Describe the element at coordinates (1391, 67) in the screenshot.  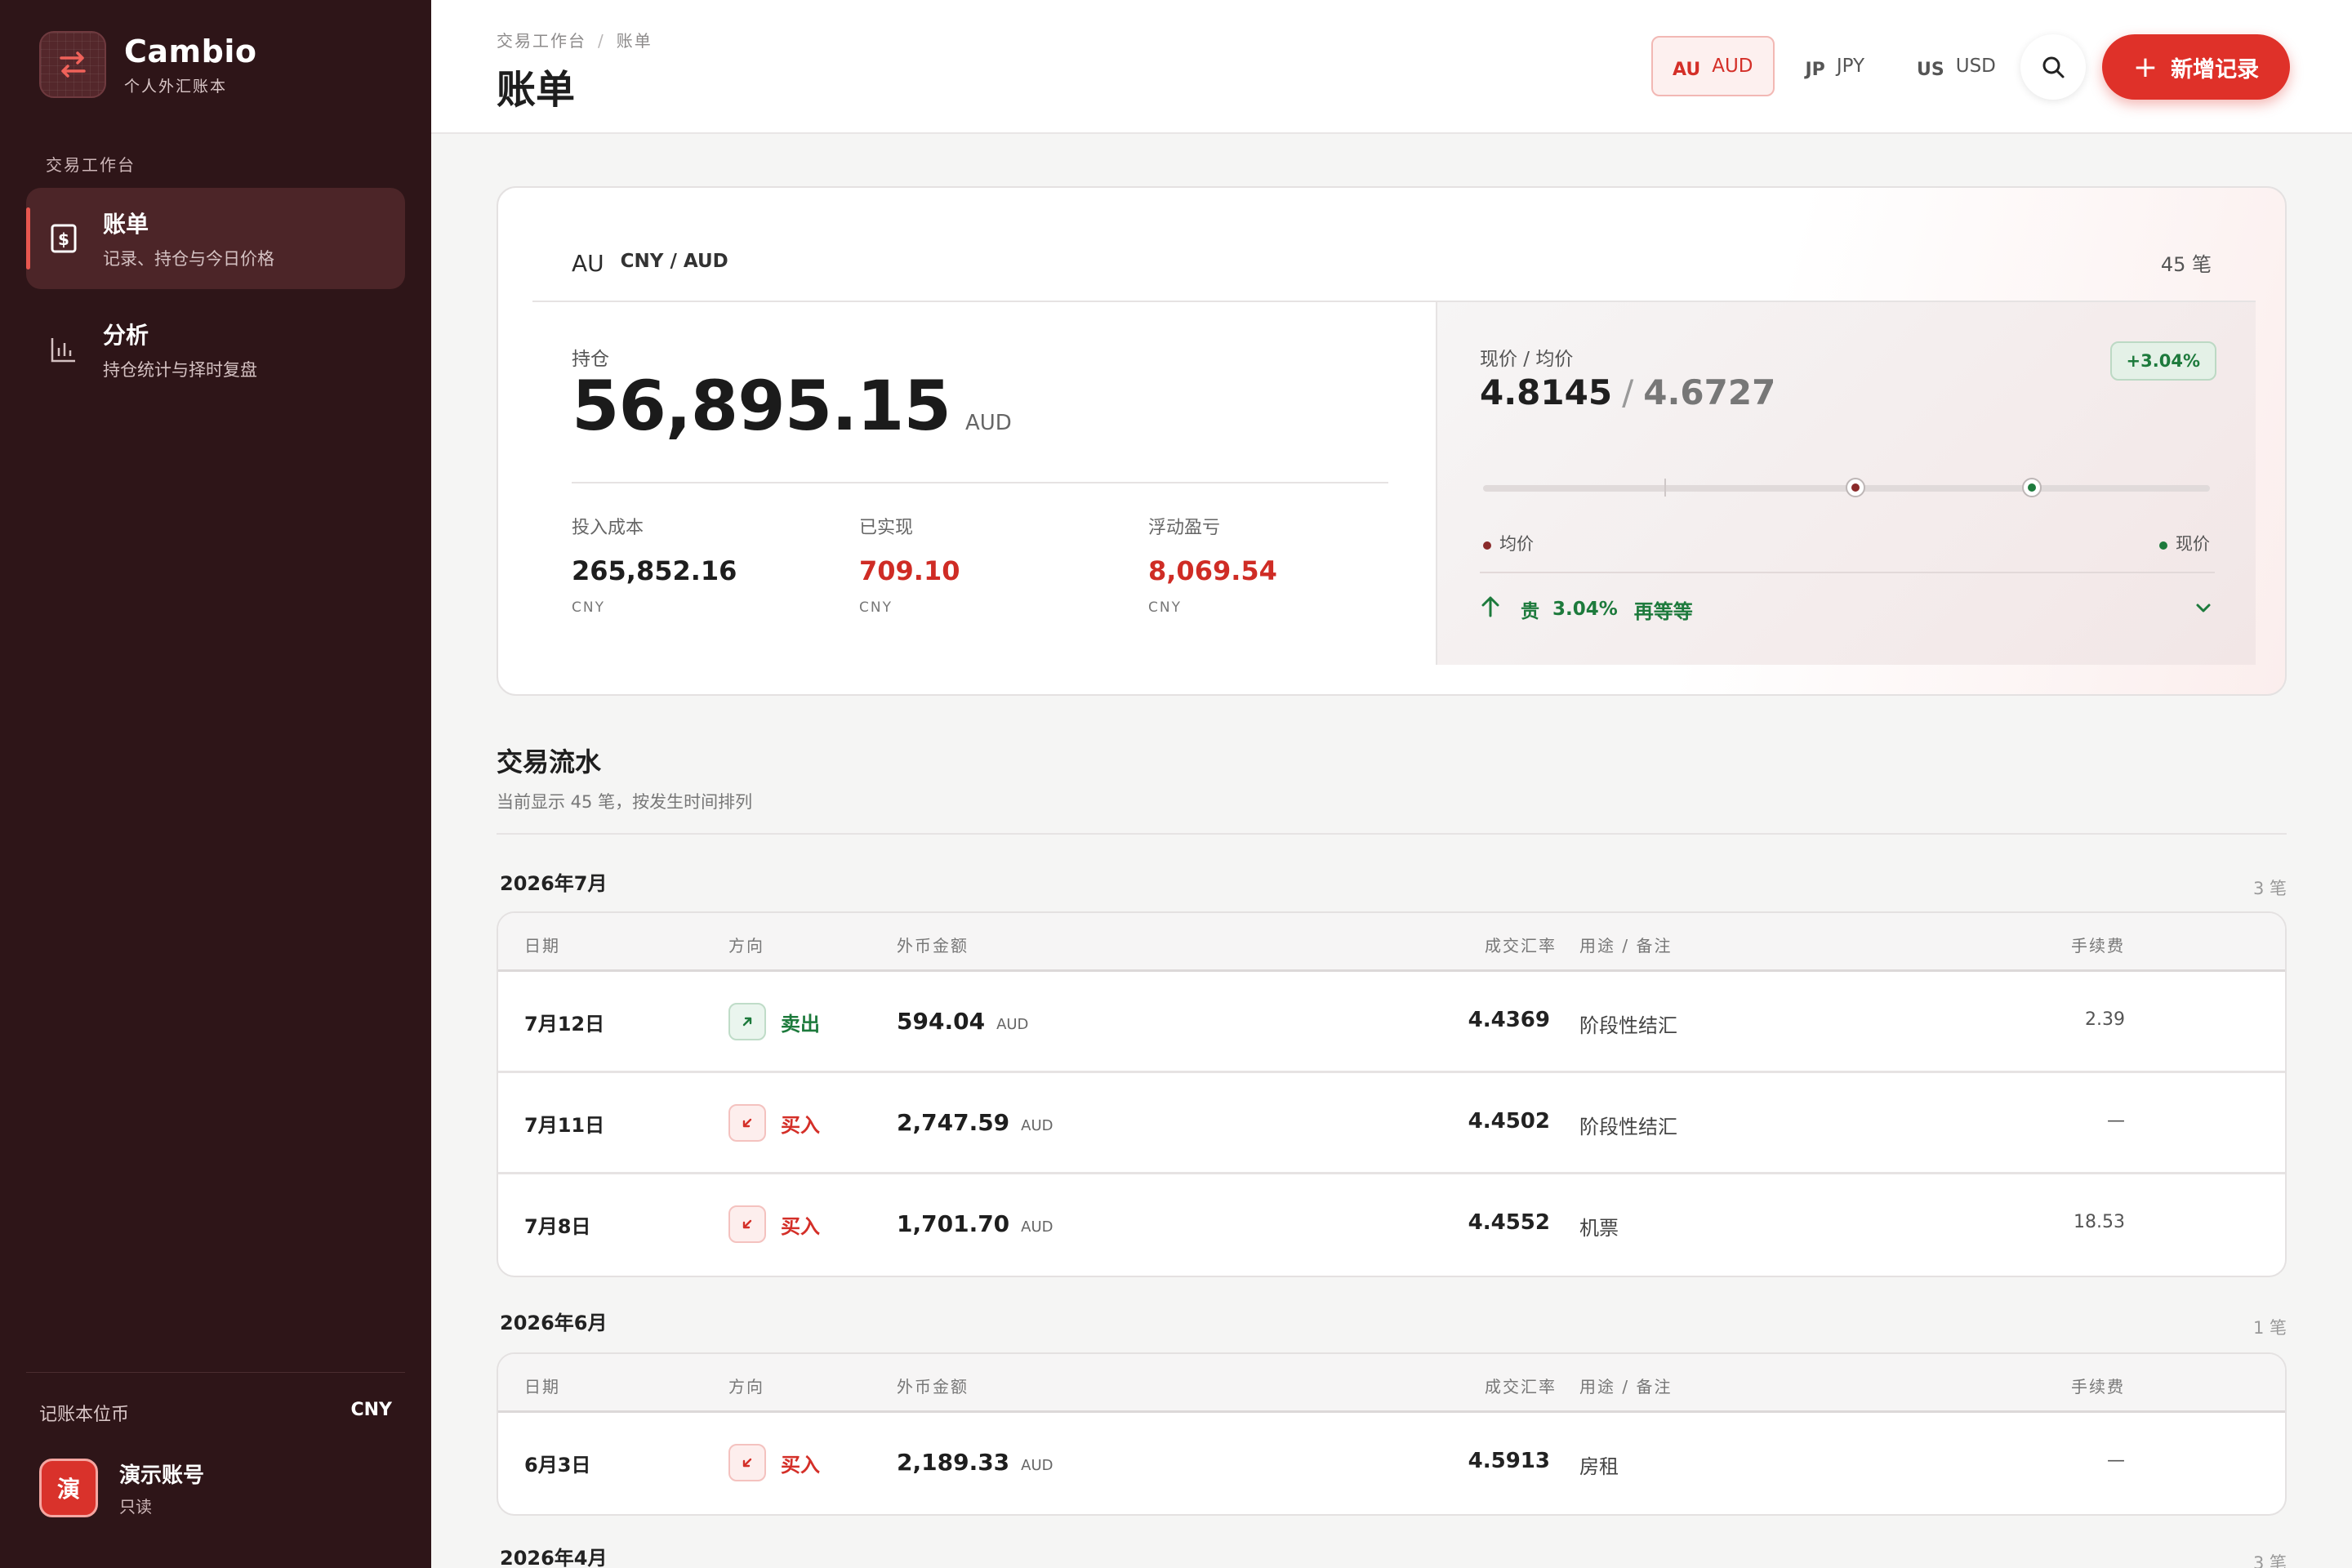
I see `page-header: 交易工作台 / 账单 账单 AU AUD JP JPY US USD + 新增记录` at that location.